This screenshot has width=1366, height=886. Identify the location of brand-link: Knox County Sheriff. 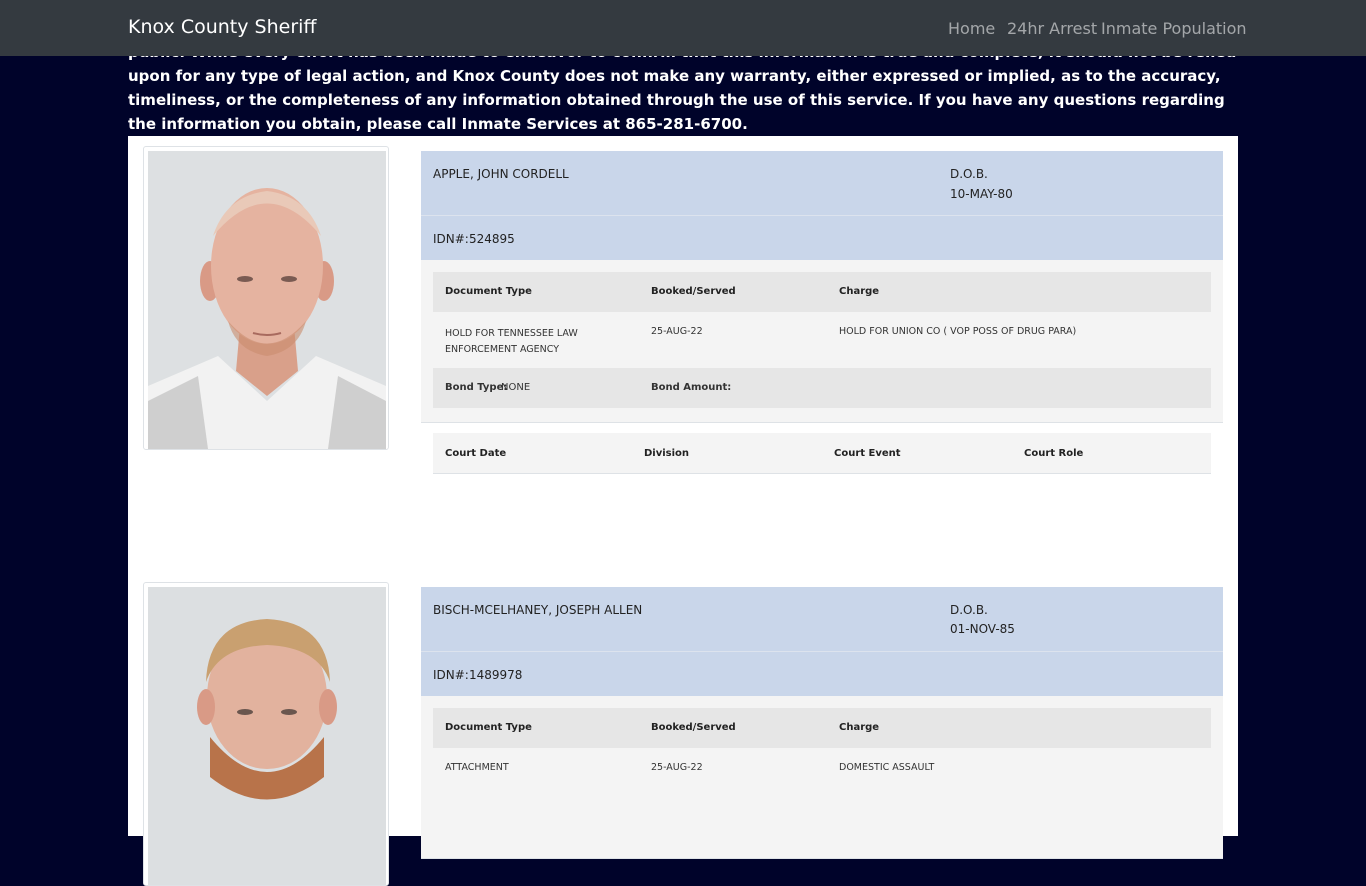
(222, 27).